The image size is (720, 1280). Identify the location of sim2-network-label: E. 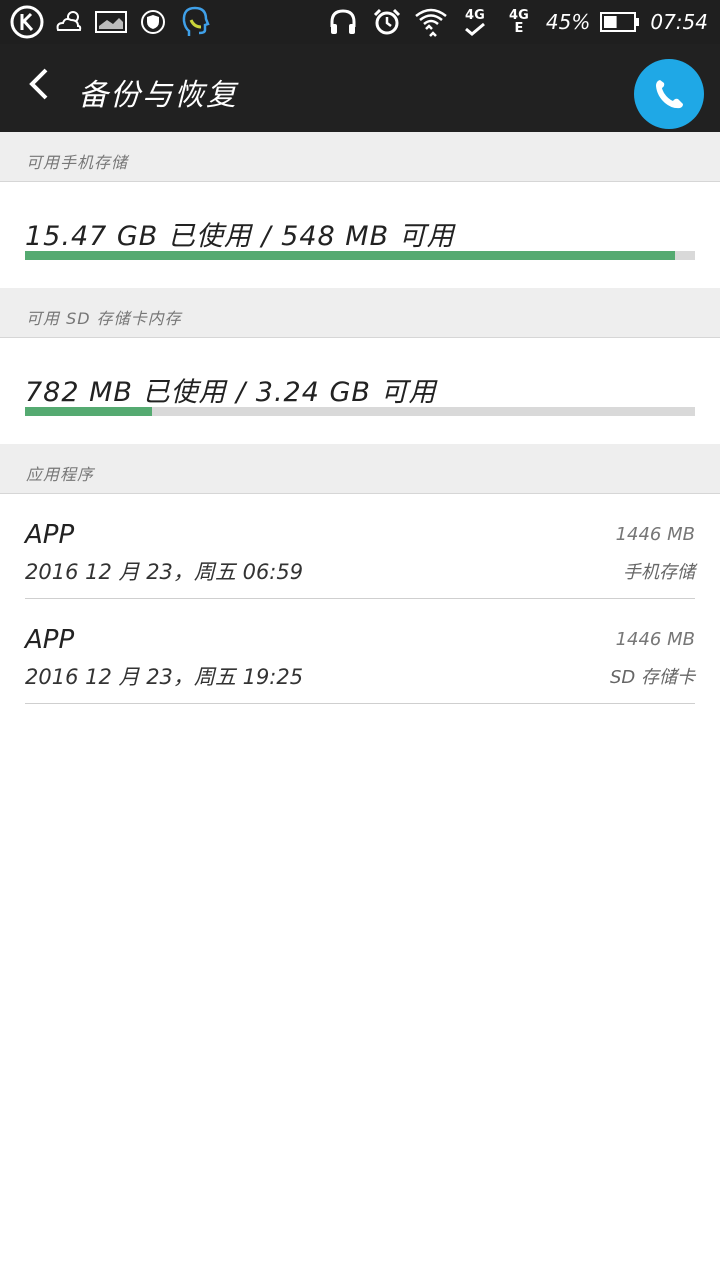
(519, 28).